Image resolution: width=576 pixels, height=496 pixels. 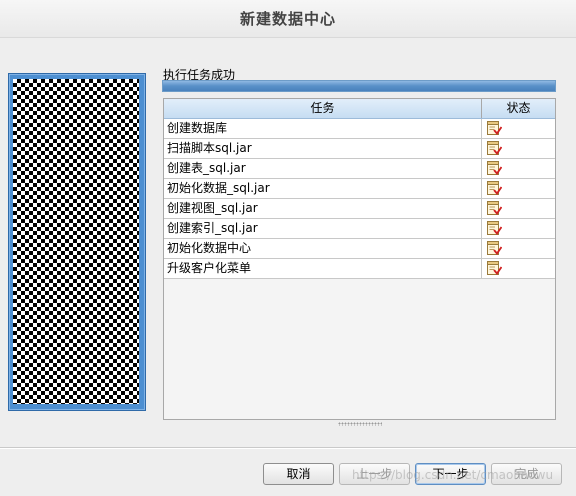 I want to click on table-row: 扫描脚本sql.jar, so click(x=359, y=149).